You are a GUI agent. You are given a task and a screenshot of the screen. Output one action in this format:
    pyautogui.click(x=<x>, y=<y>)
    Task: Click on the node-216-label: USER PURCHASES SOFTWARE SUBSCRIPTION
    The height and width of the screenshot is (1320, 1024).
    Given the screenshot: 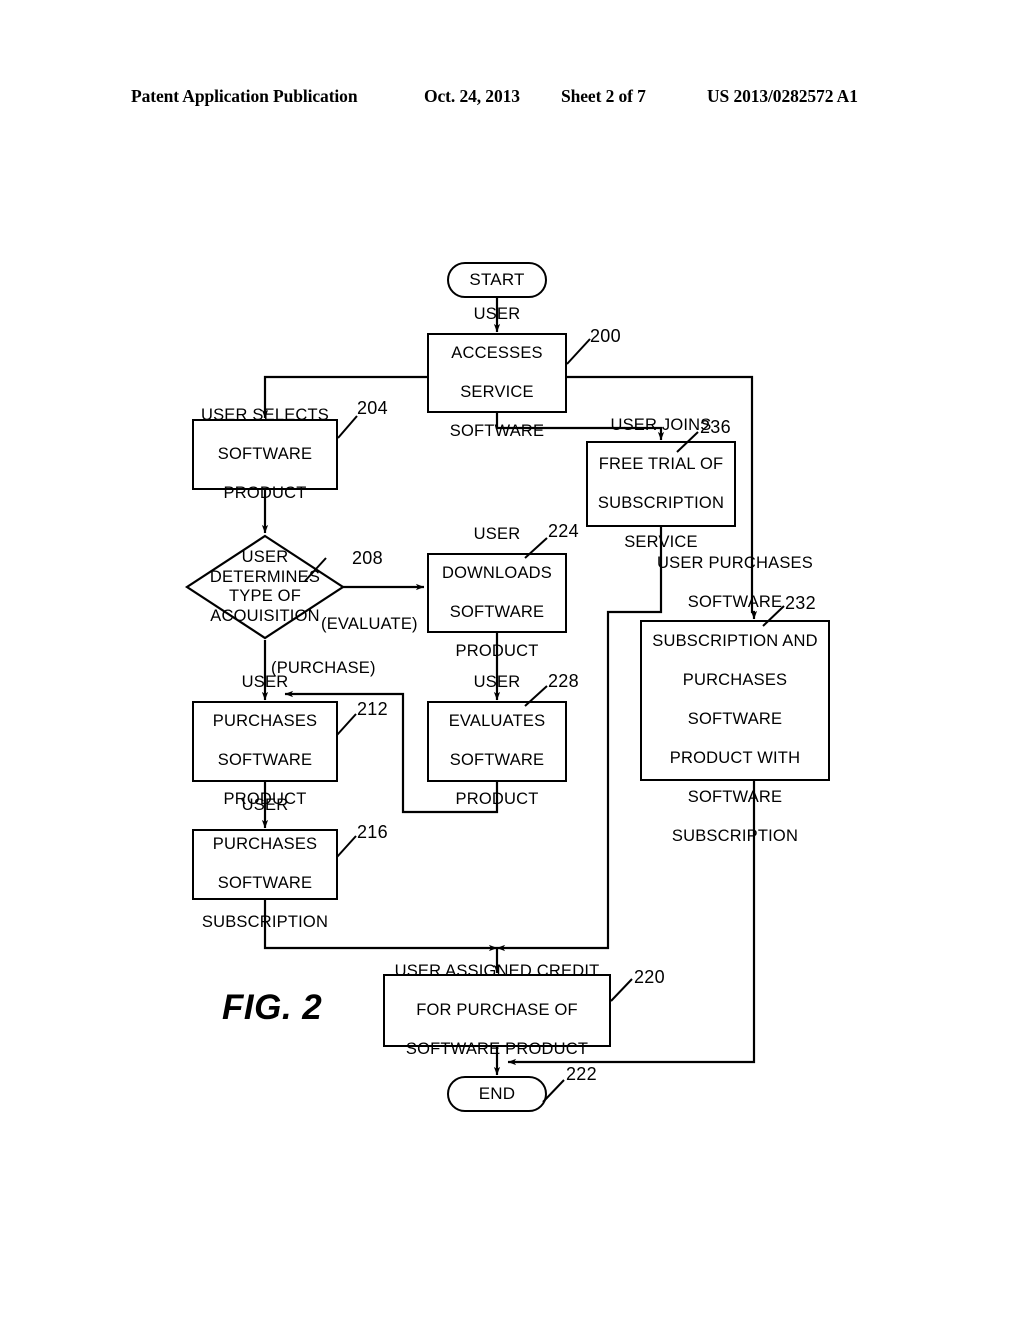 What is the action you would take?
    pyautogui.click(x=265, y=864)
    